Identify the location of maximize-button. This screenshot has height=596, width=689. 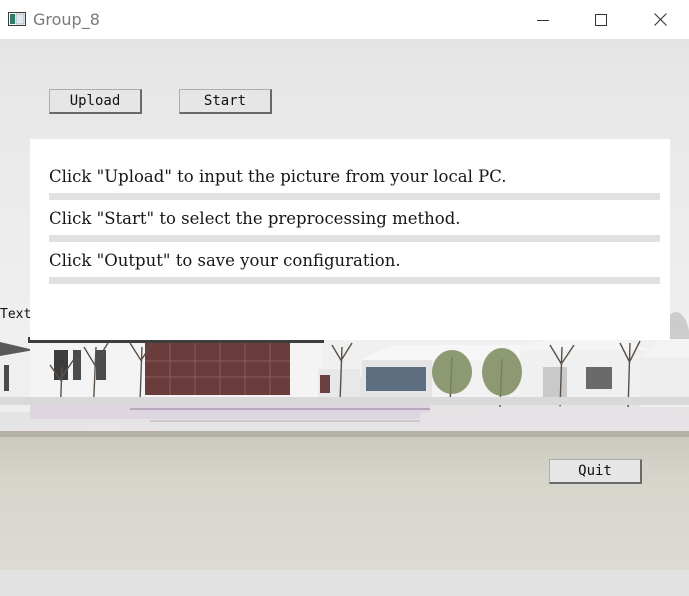
(601, 19).